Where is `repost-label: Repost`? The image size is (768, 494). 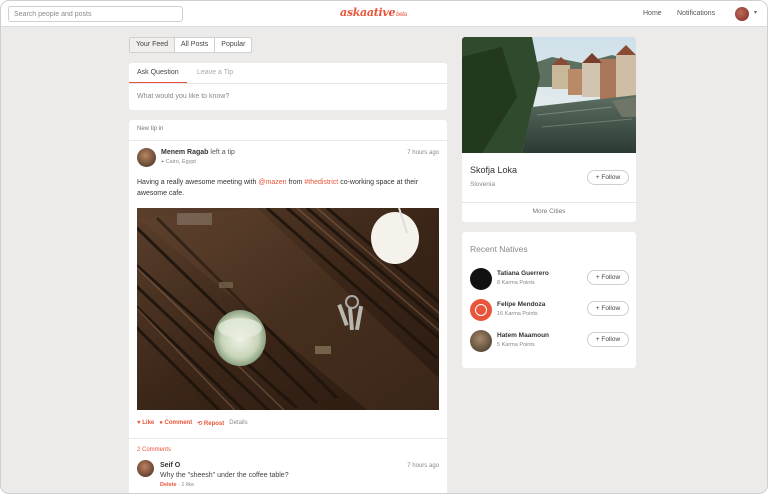
repost-label: Repost is located at coordinates (214, 424).